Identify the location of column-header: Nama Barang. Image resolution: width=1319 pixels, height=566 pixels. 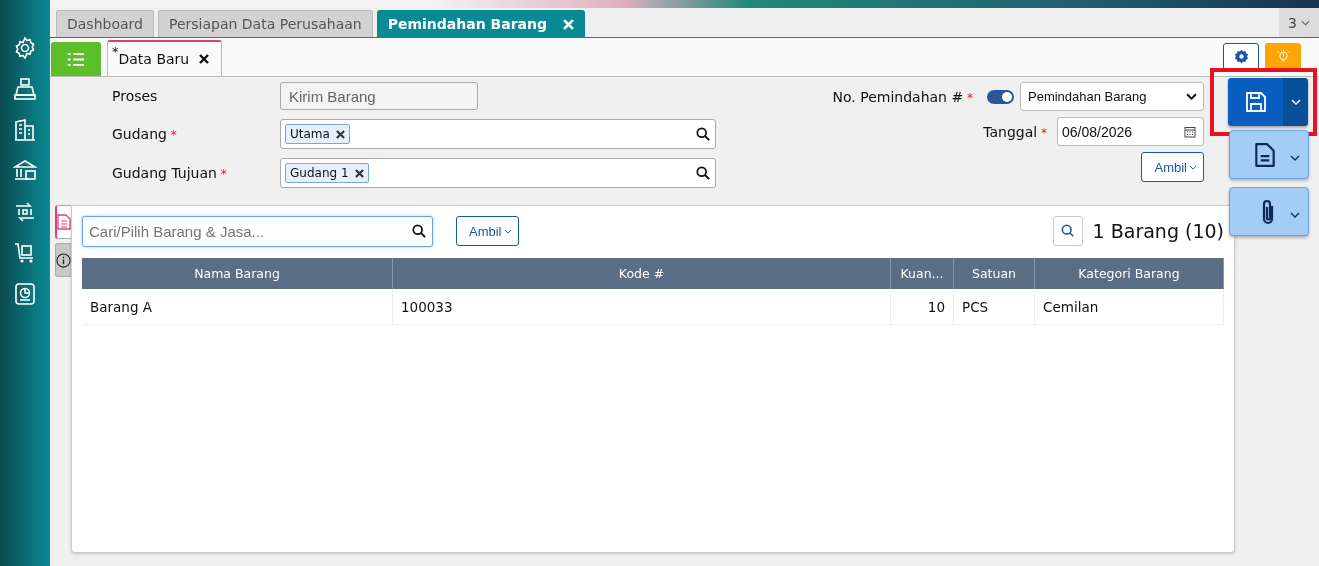
(237, 273).